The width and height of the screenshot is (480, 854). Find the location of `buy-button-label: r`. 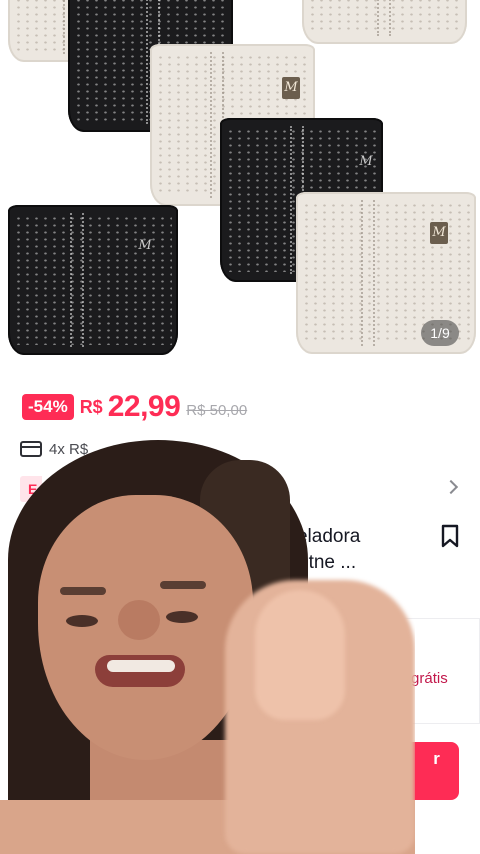

buy-button-label: r is located at coordinates (436, 758).